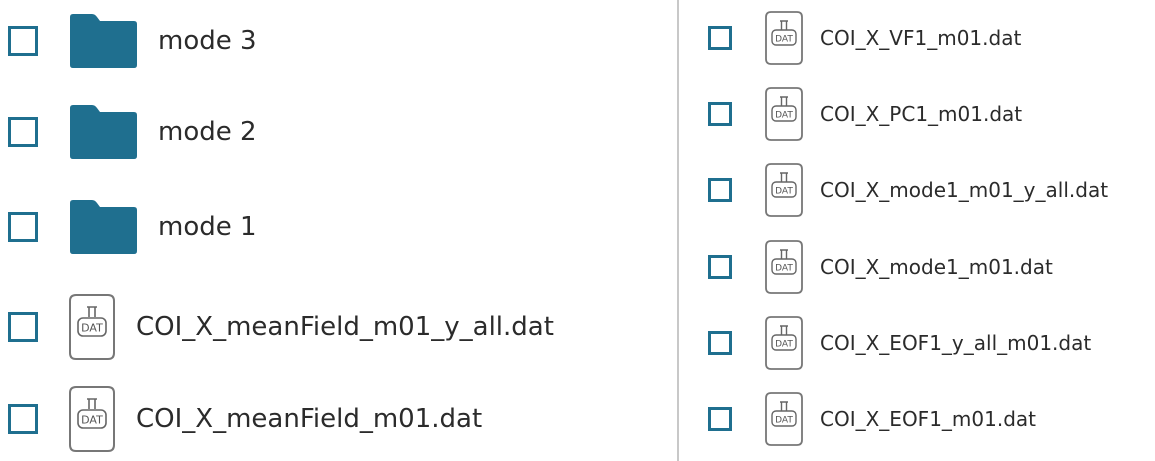 This screenshot has height=461, width=1155. I want to click on list-item-file: DAT COI_X_EOF1_y_all_m01.dat, so click(885, 343).